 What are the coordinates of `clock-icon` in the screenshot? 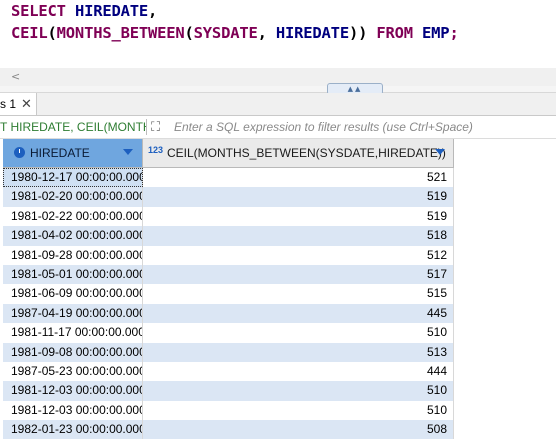 It's located at (19, 152).